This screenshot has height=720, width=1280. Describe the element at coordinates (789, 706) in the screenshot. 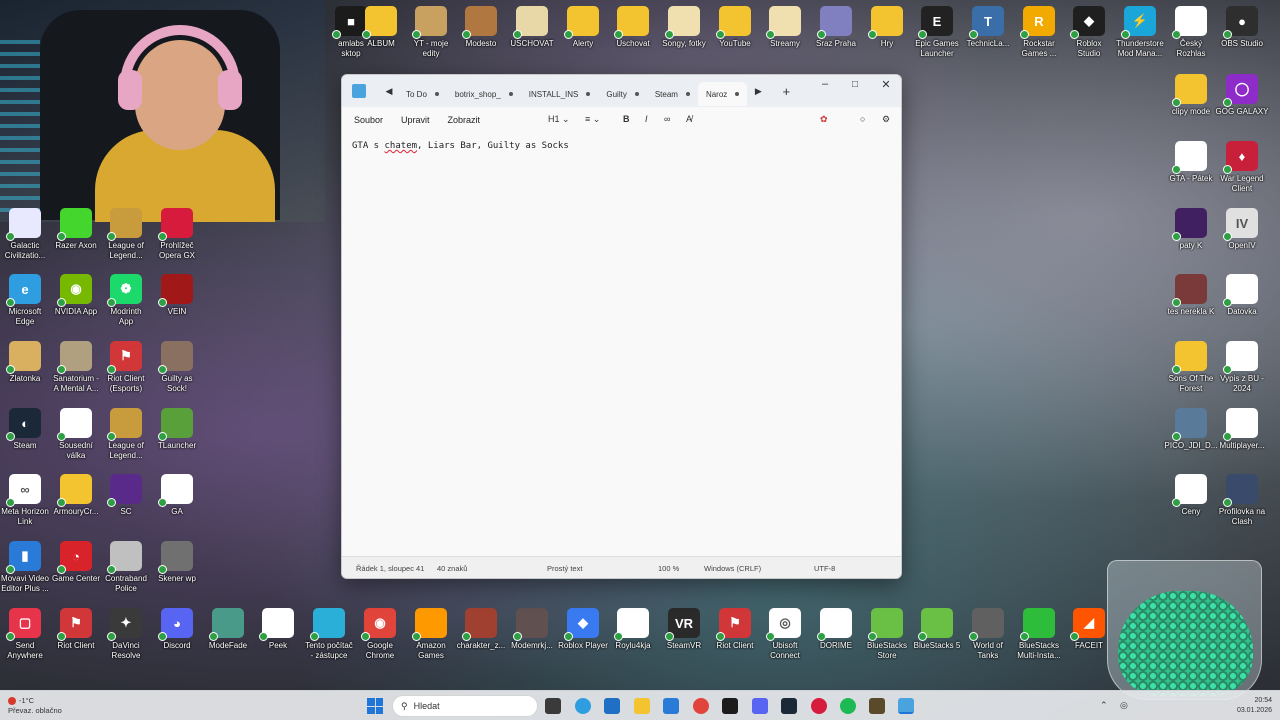

I see `steam-taskbar-icon` at that location.